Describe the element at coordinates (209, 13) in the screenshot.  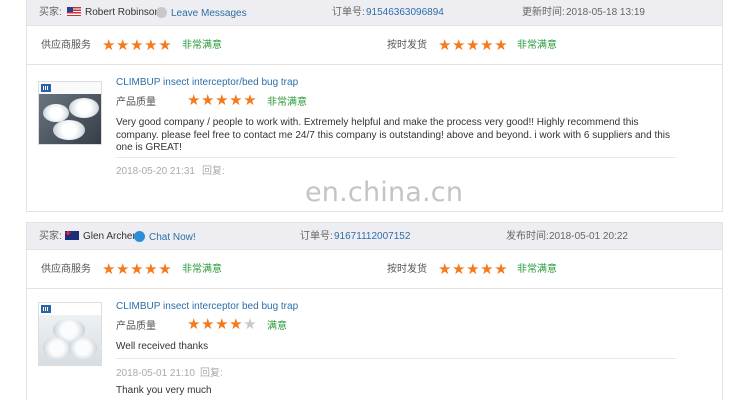
I see `leave-messages-label: Leave Messages` at that location.